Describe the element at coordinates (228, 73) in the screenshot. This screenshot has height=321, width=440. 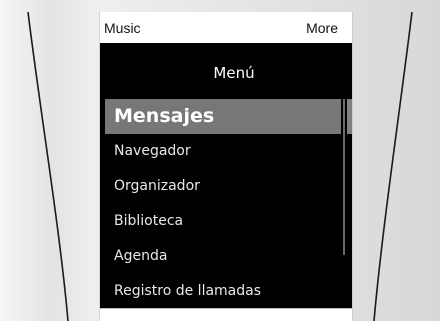
I see `menu-title: Menú` at that location.